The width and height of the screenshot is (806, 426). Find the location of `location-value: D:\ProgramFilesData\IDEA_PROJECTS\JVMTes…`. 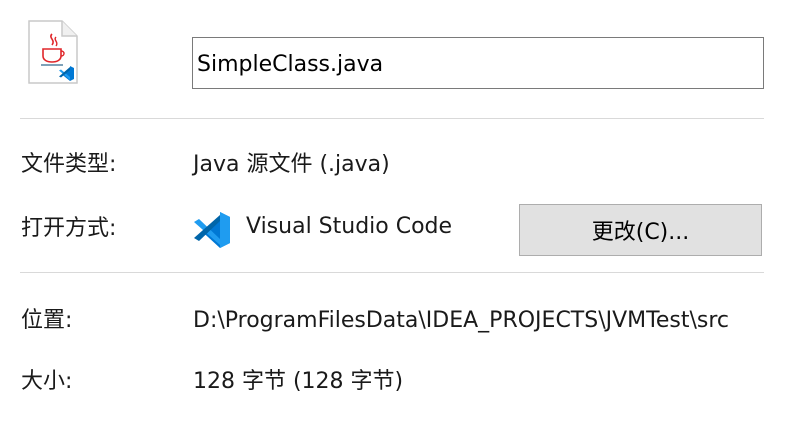

location-value: D:\ProgramFilesData\IDEA_PROJECTS\JVMTes… is located at coordinates (461, 320).